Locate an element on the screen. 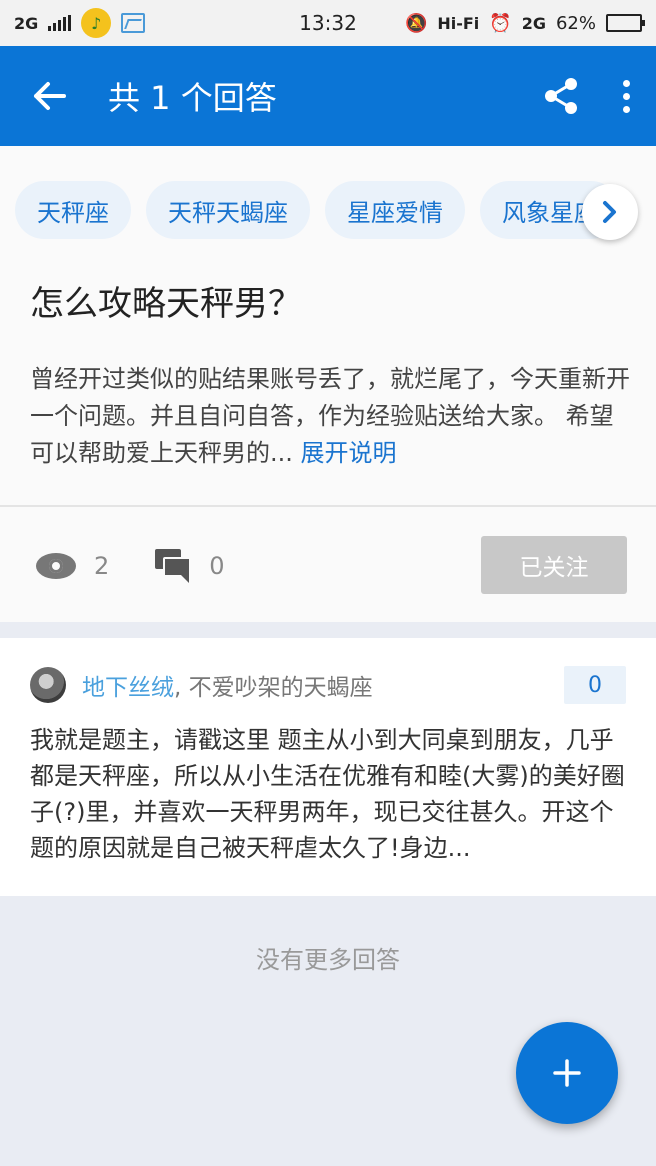 The width and height of the screenshot is (656, 1166). more-options-button is located at coordinates (626, 96).